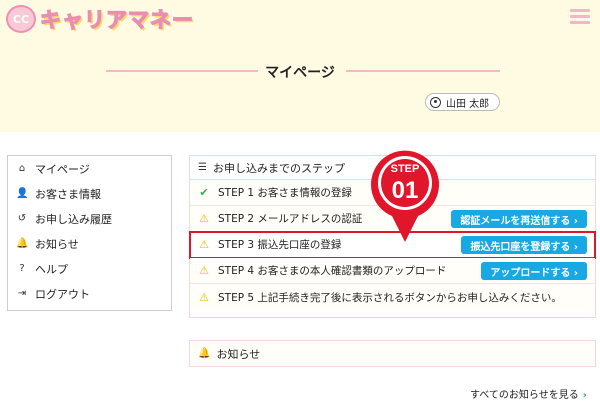 The height and width of the screenshot is (401, 600). What do you see at coordinates (280, 245) in the screenshot?
I see `step-label: STEP 3 振込先口座の登録` at bounding box center [280, 245].